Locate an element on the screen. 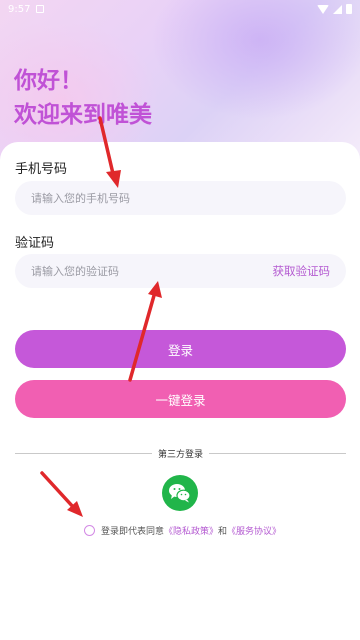 The width and height of the screenshot is (360, 640). greeting-line2: 欢迎来到唯美 is located at coordinates (83, 115).